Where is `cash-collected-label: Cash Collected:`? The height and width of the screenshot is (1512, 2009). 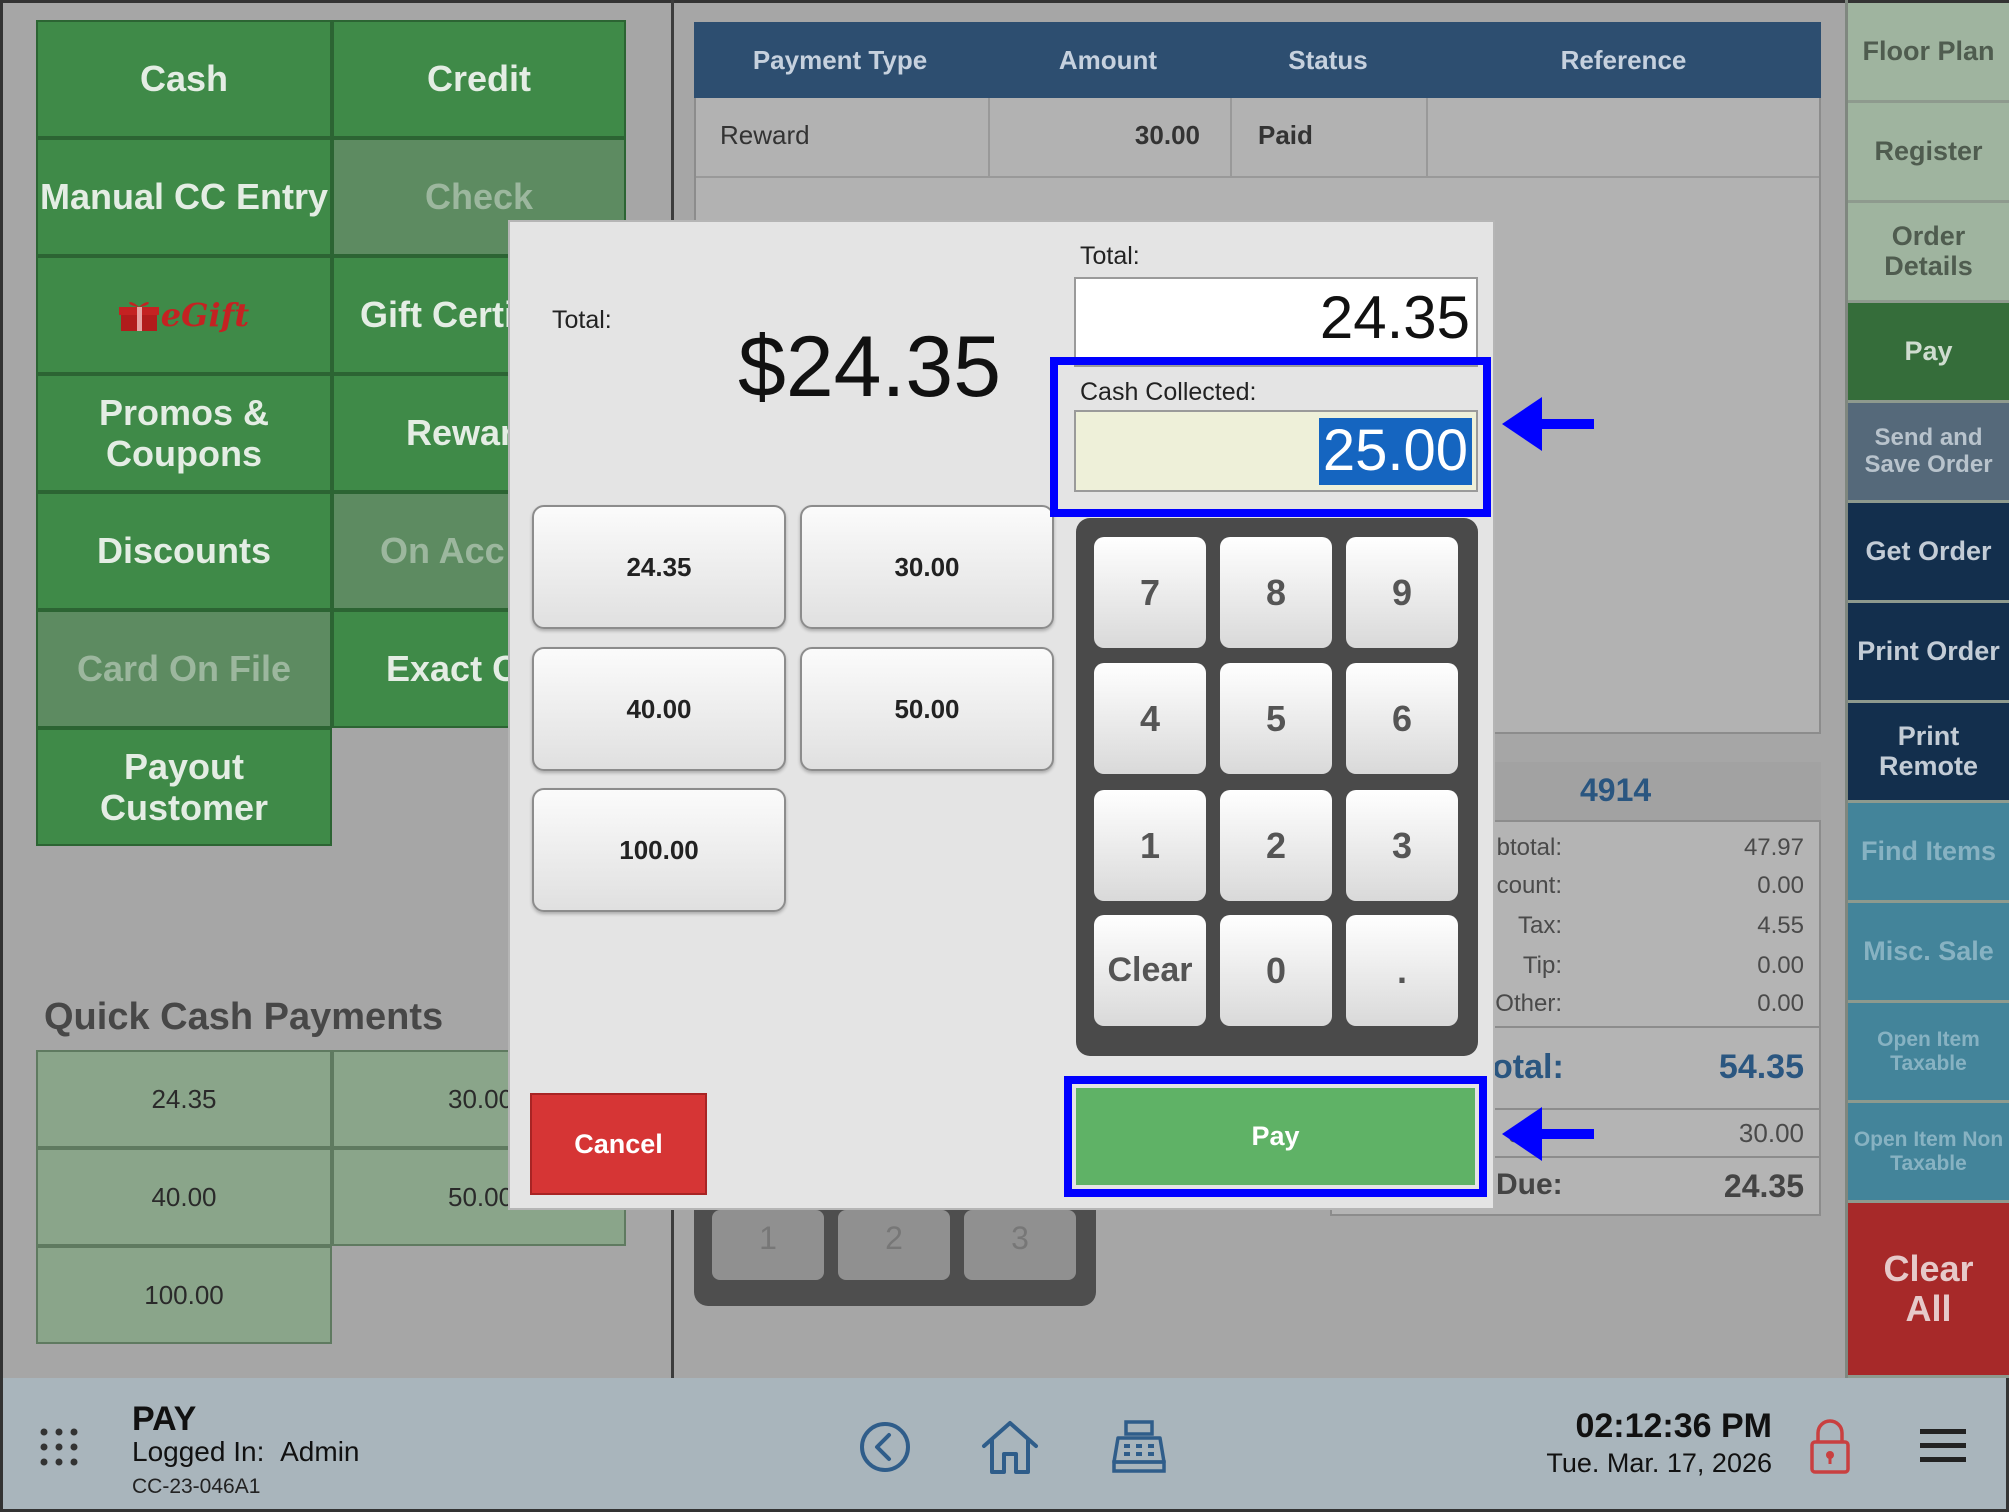 cash-collected-label: Cash Collected: is located at coordinates (1168, 392).